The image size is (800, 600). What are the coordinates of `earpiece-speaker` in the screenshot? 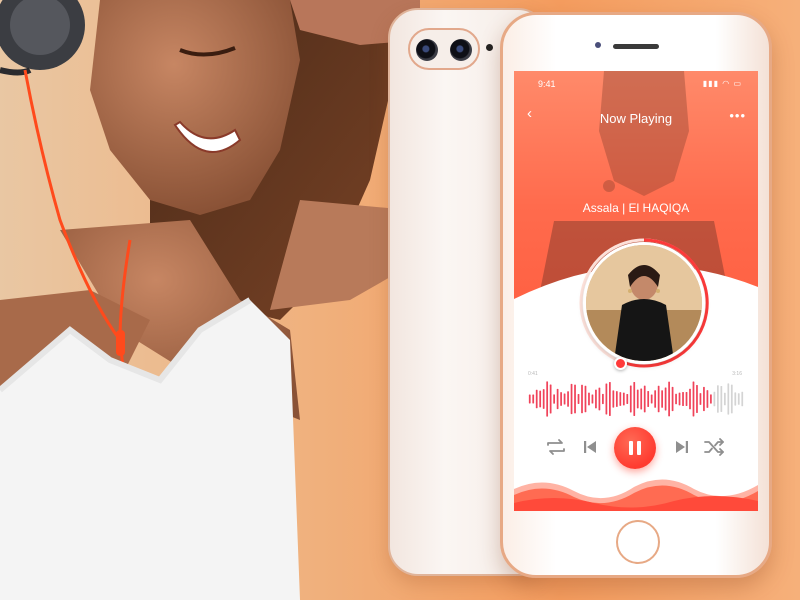 It's located at (636, 46).